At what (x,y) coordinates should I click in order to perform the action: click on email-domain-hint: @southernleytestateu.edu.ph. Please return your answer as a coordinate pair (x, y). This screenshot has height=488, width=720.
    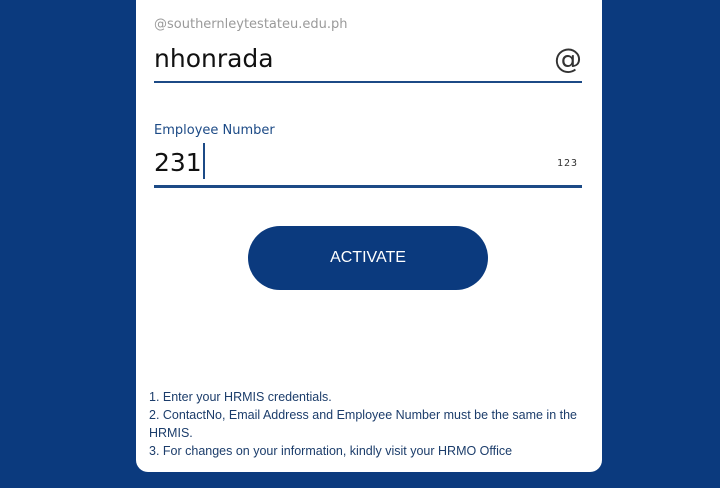
    Looking at the image, I should click on (251, 24).